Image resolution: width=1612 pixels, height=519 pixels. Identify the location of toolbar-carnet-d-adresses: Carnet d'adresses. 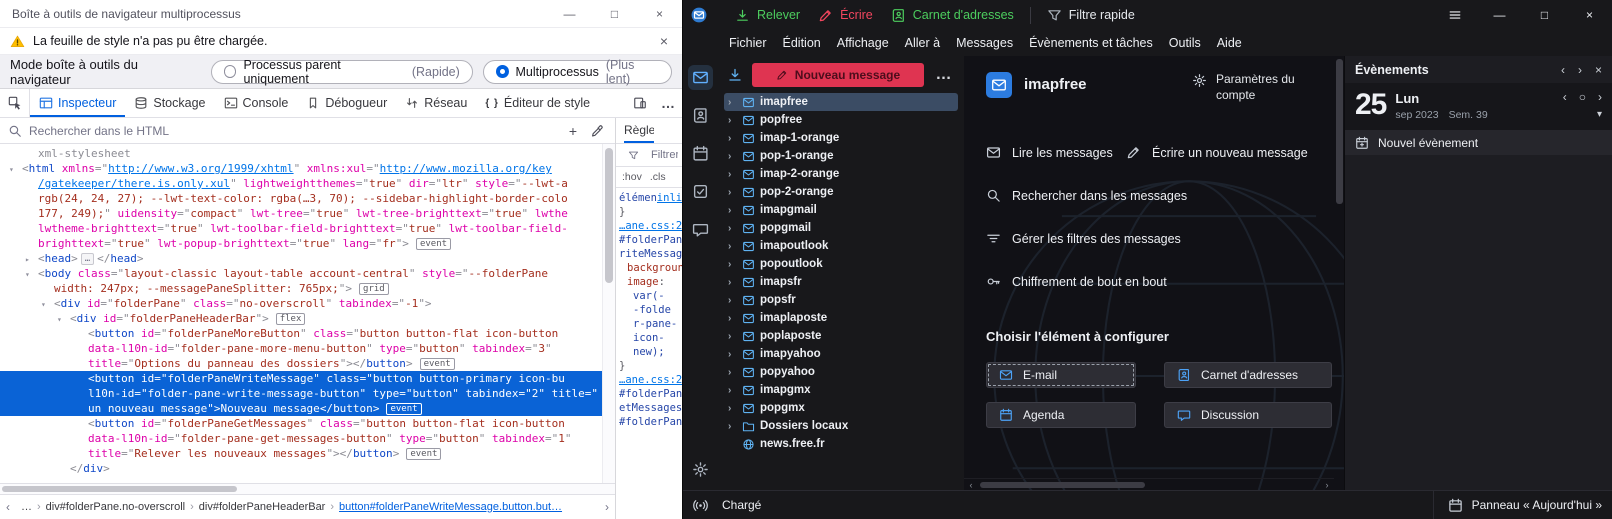
(952, 15).